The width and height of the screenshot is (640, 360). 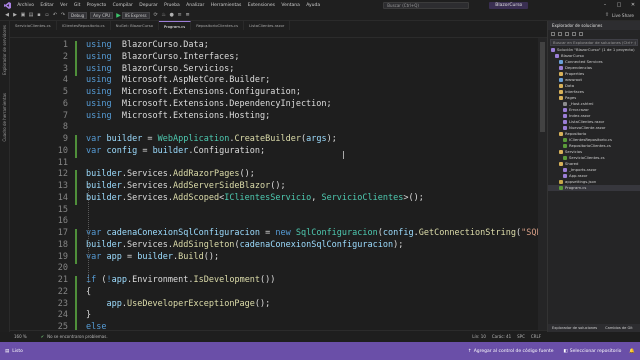 I want to click on zoom-level: 160 %, so click(x=20, y=336).